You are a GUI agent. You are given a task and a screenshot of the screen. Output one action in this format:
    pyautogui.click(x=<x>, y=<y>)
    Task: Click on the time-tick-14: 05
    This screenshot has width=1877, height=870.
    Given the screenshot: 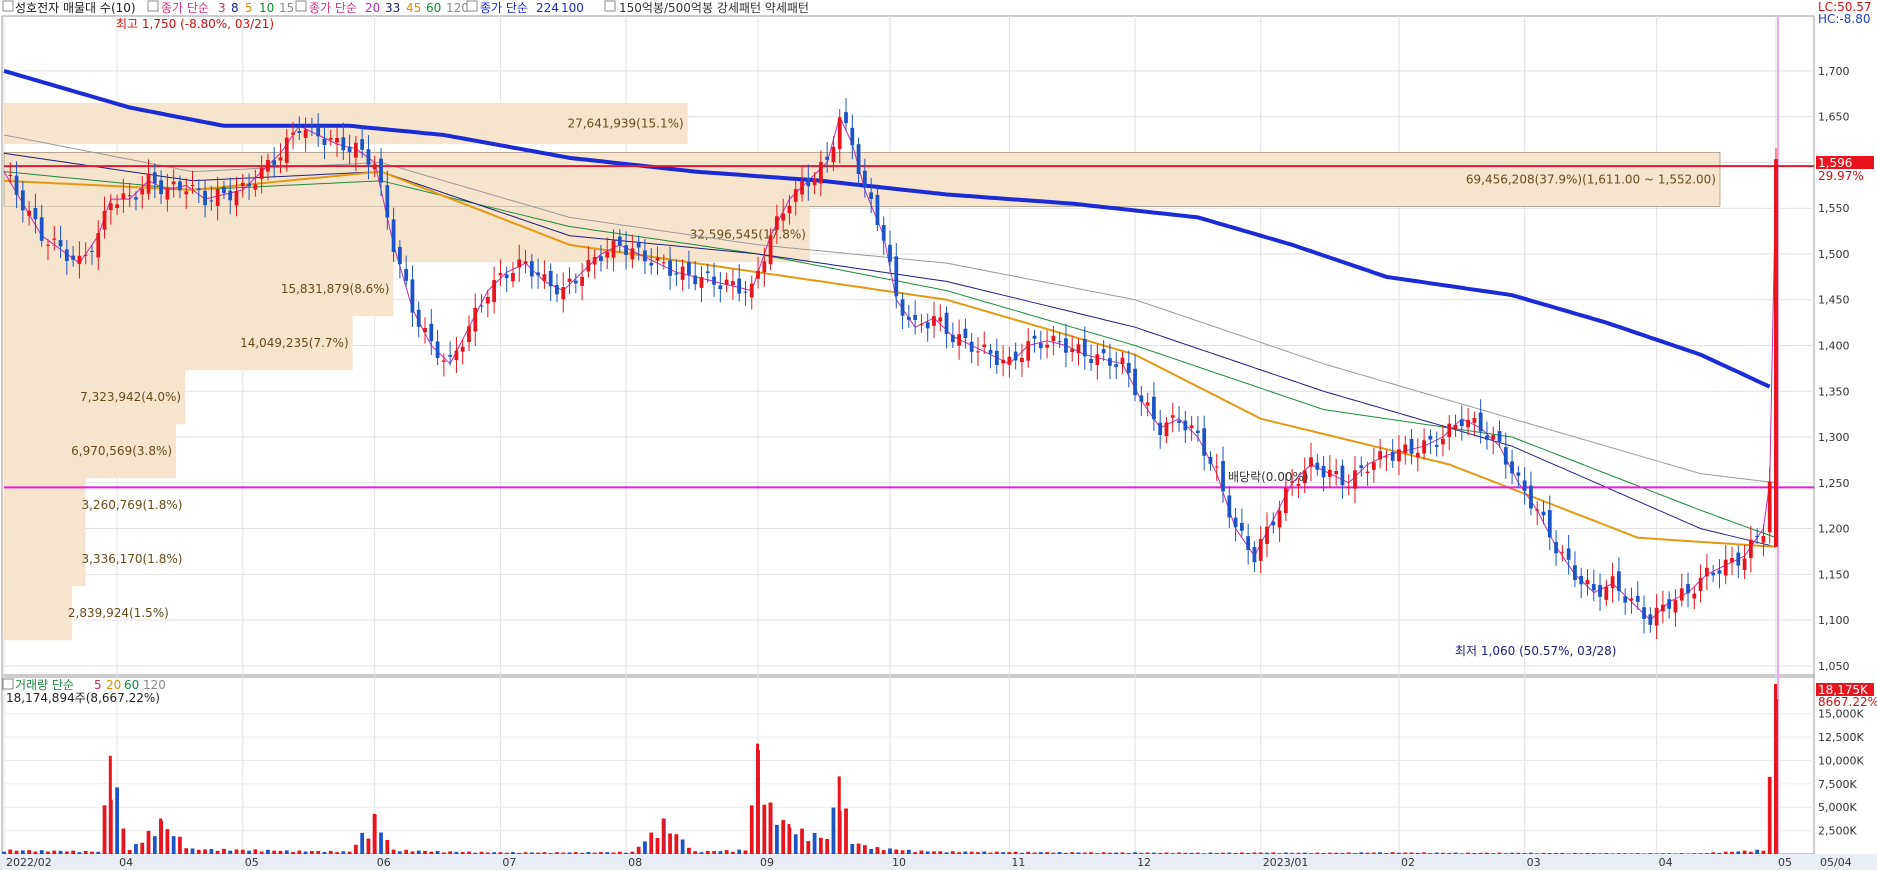 What is the action you would take?
    pyautogui.click(x=1785, y=862)
    